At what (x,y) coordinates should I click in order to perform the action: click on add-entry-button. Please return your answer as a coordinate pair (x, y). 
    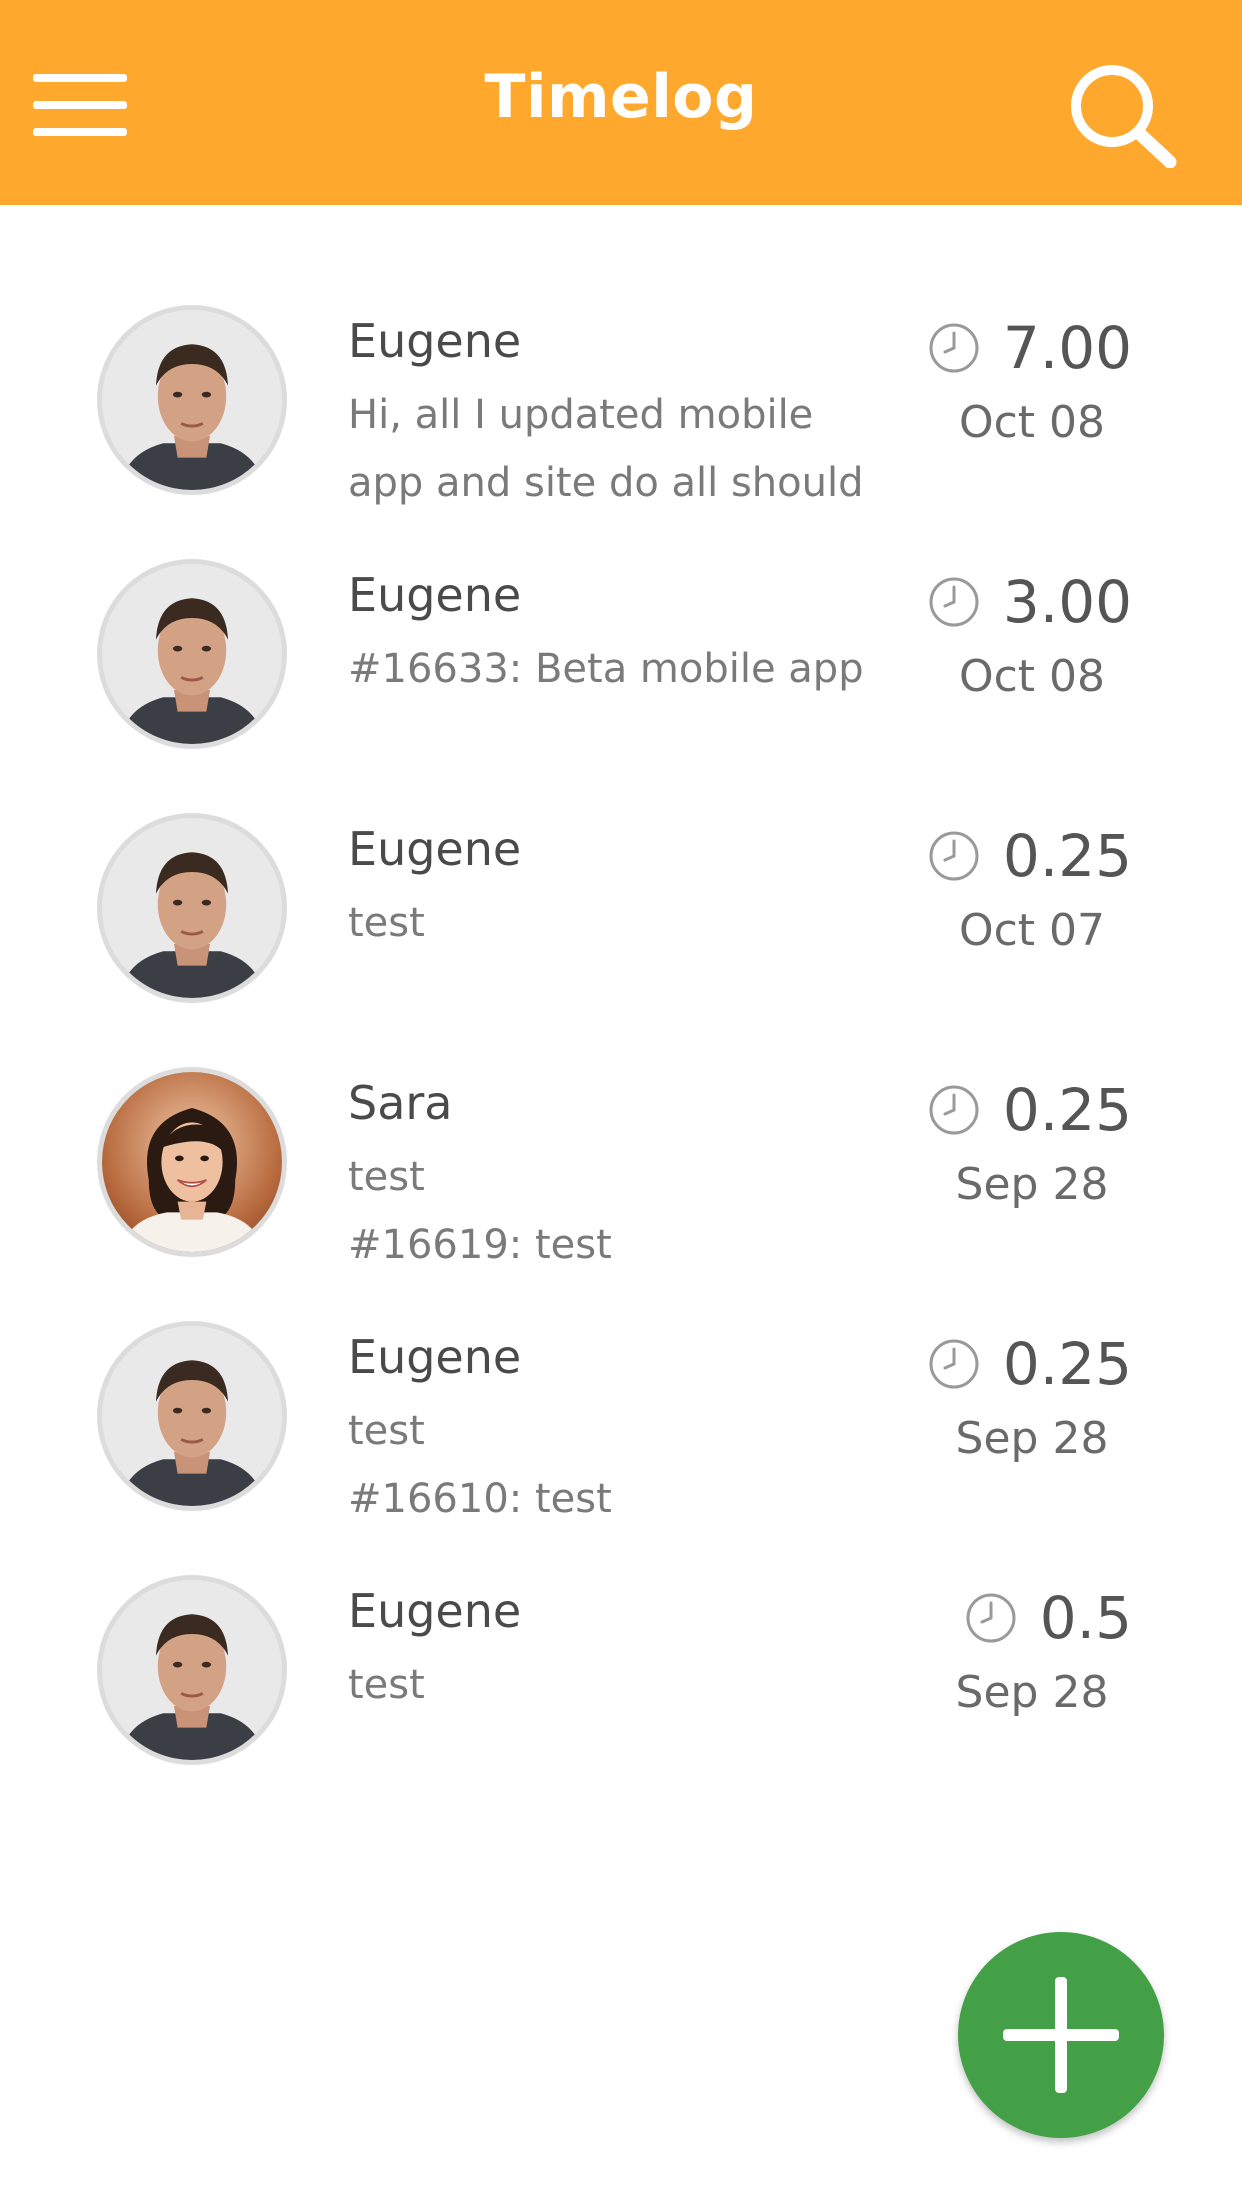
    Looking at the image, I should click on (1061, 2035).